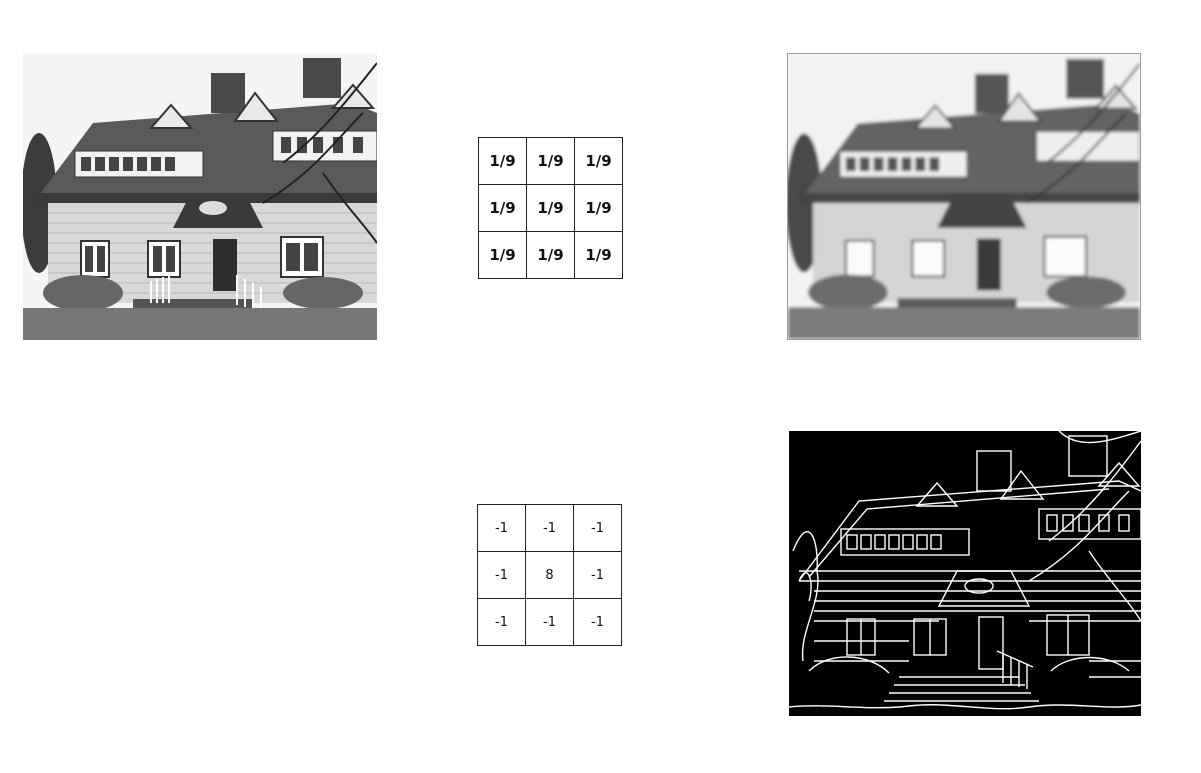 Image resolution: width=1201 pixels, height=773 pixels. I want to click on kernel-row: -1 8 -1, so click(549, 575).